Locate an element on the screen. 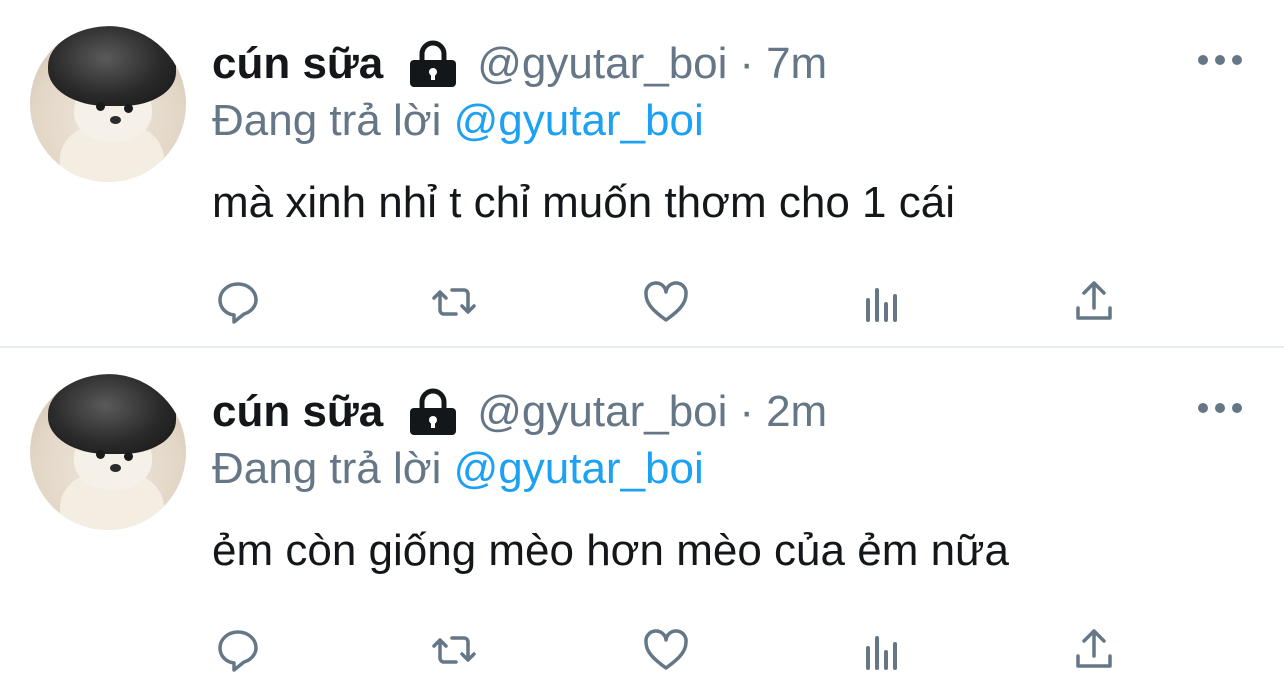  tweet-text: ẻm còn giống mèo hơn mèo của ẻm nữa is located at coordinates (610, 550).